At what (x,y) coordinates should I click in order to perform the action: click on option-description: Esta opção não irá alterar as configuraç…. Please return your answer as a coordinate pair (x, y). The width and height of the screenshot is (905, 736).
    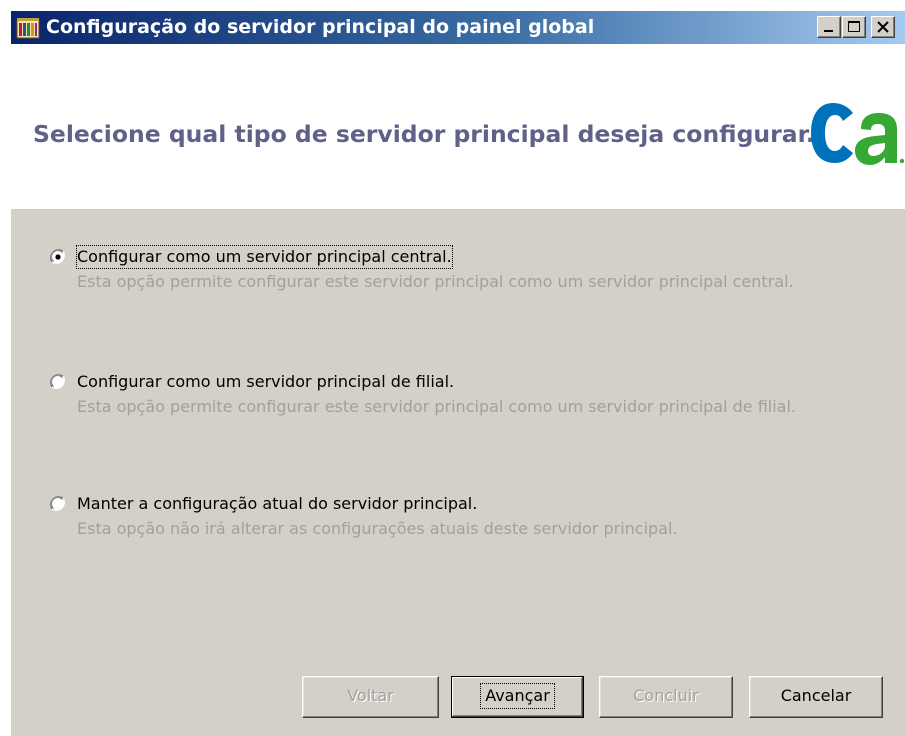
    Looking at the image, I should click on (377, 528).